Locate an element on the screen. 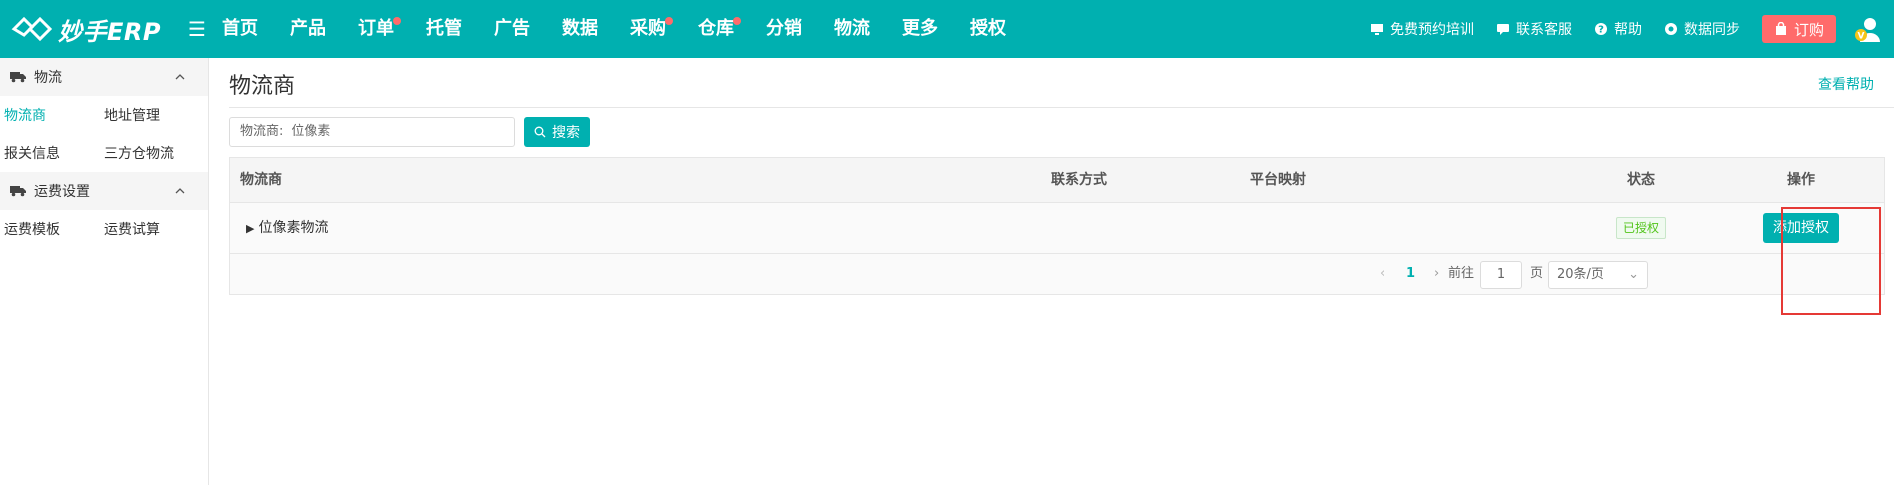 The width and height of the screenshot is (1894, 485). sidebar-item-freight-template: 运费模板 is located at coordinates (50, 229).